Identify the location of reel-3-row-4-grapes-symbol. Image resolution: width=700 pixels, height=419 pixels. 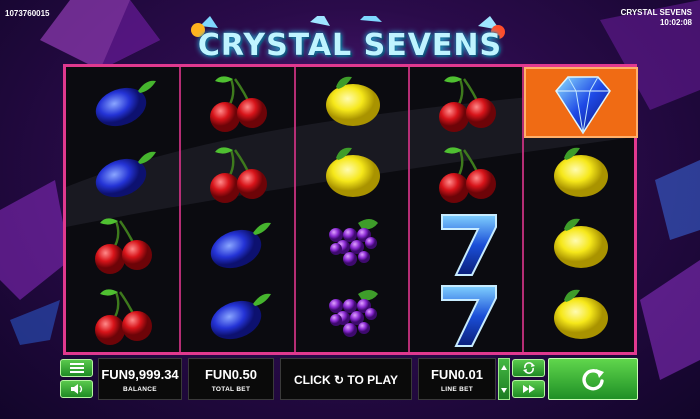
(353, 315).